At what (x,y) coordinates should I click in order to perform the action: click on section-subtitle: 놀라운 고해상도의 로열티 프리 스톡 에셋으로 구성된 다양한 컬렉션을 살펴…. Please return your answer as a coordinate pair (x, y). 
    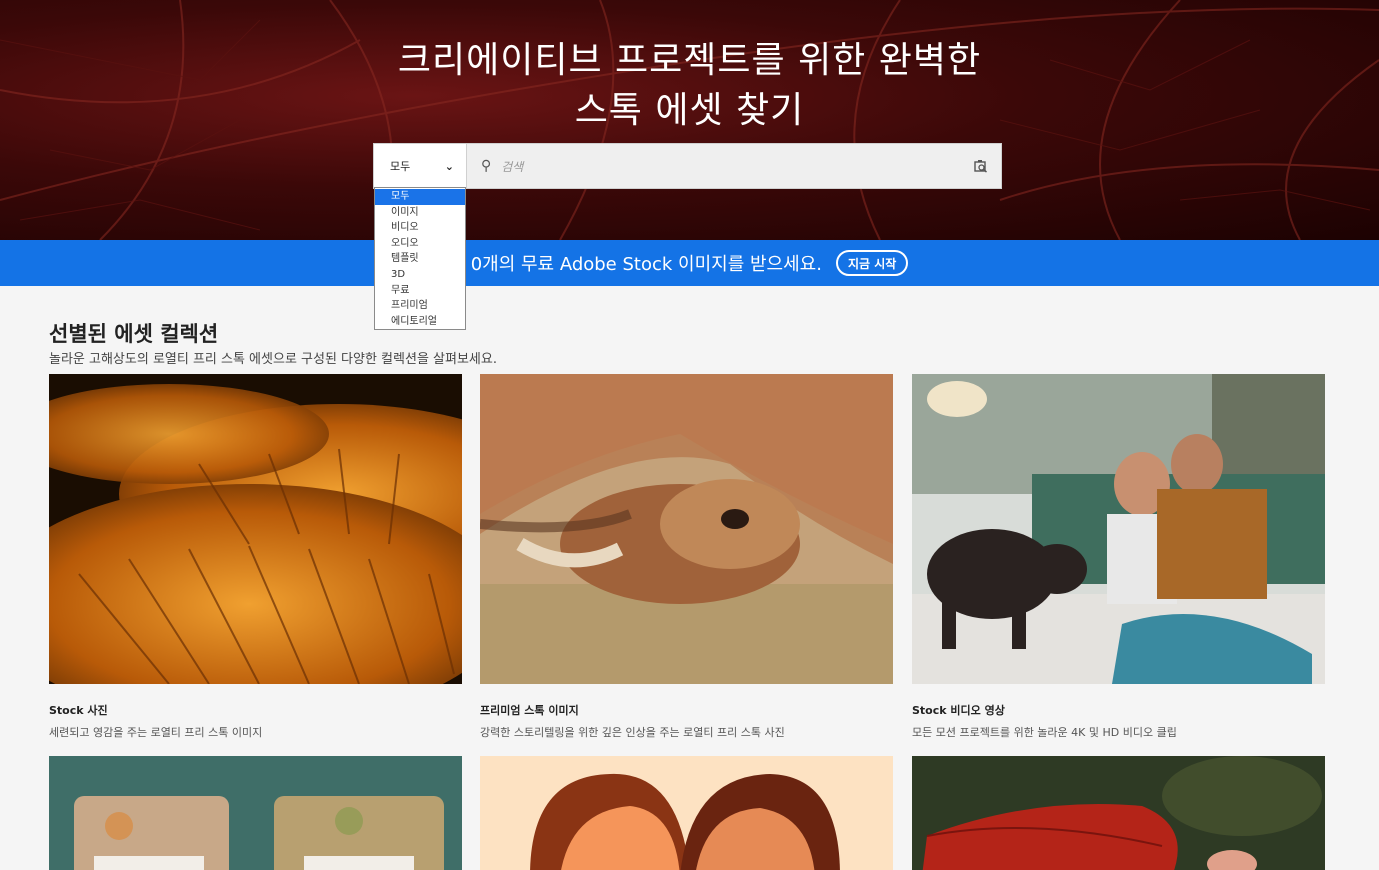
    Looking at the image, I should click on (273, 359).